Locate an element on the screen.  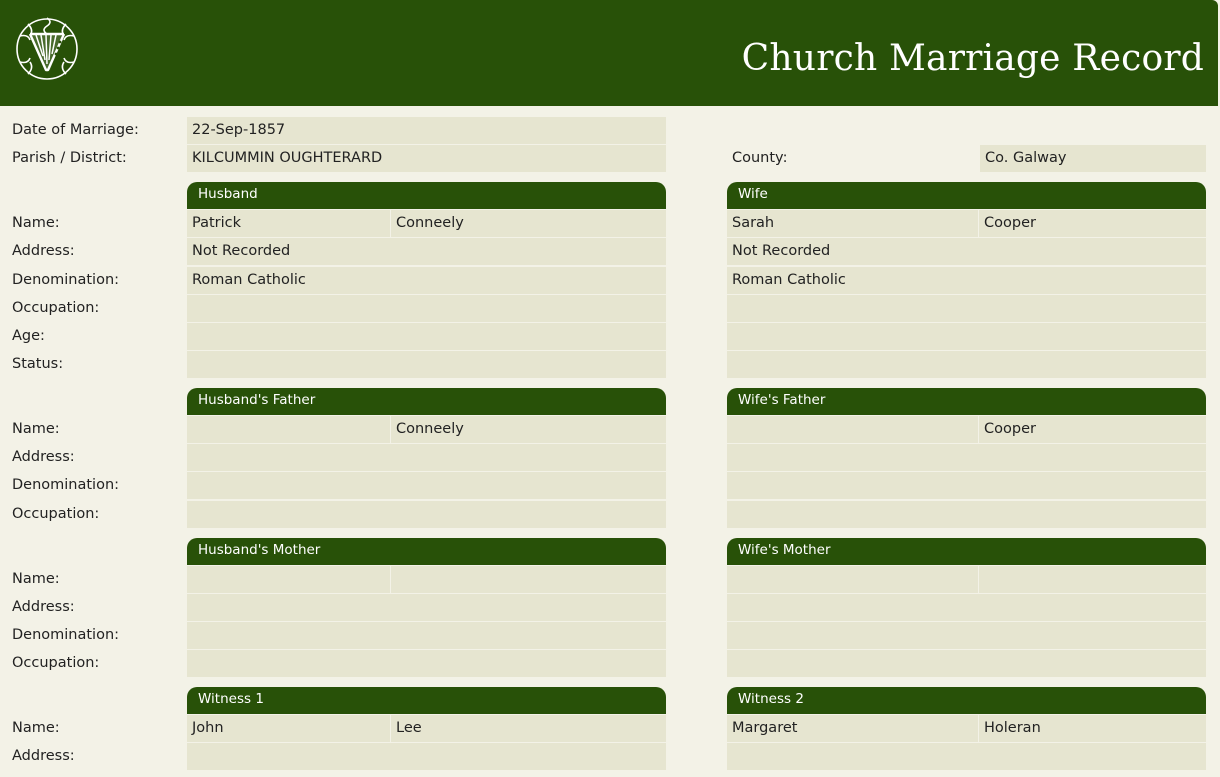
wife-mother-occupation is located at coordinates (966, 663).